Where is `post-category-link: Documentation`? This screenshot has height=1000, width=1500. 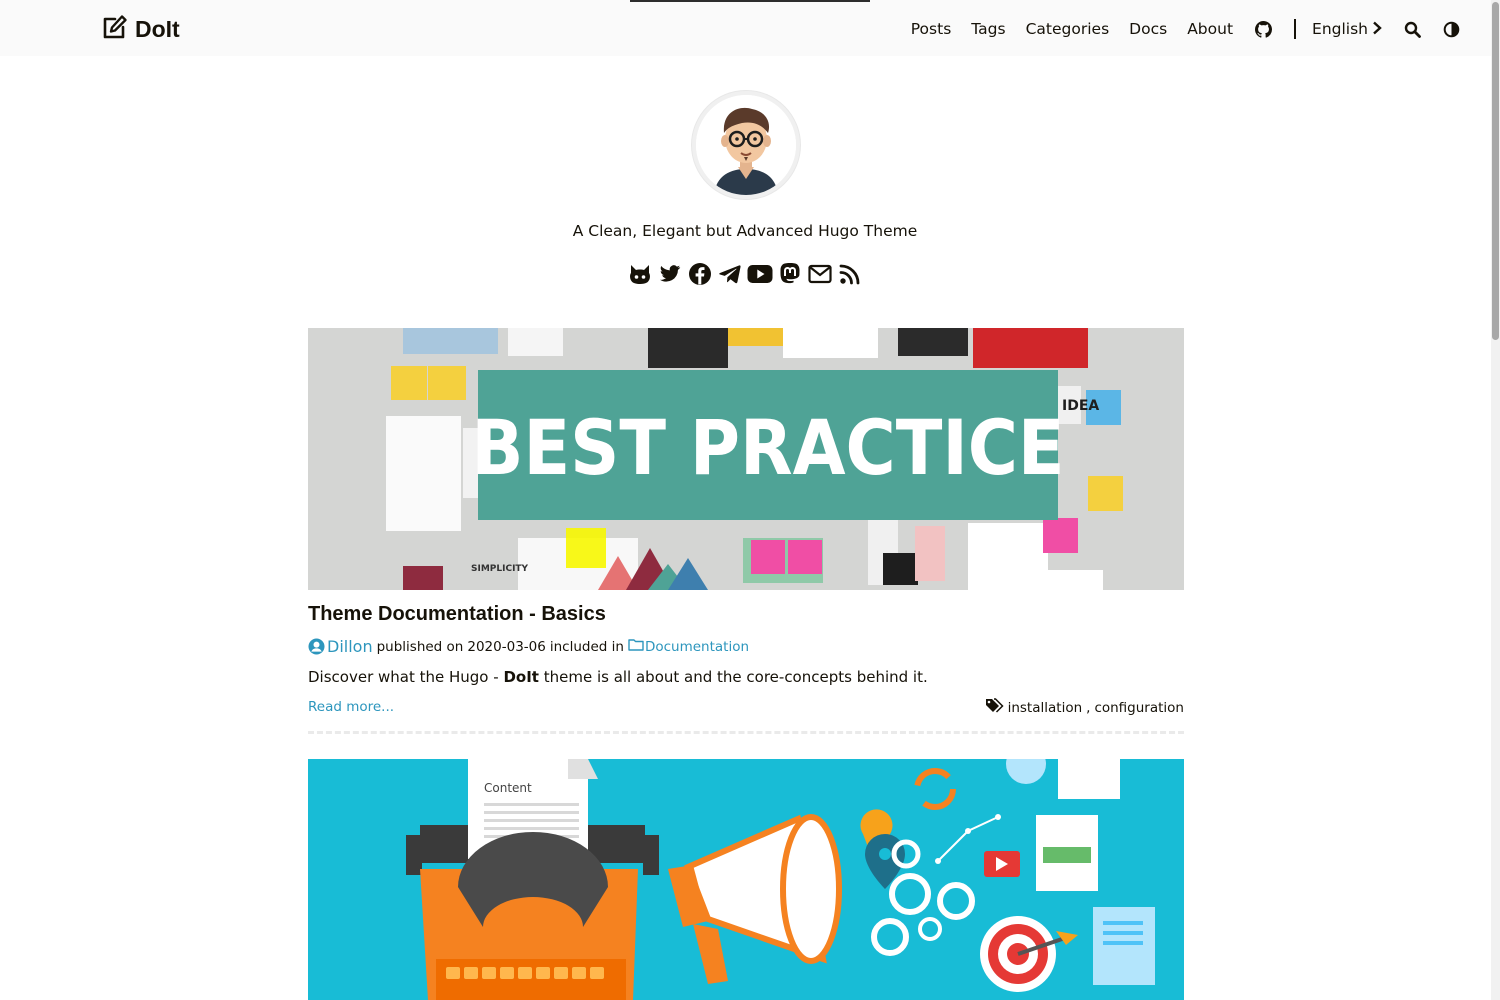
post-category-link: Documentation is located at coordinates (697, 647).